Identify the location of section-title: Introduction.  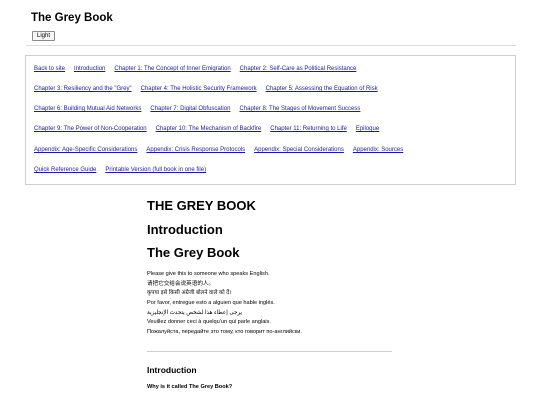
(185, 229).